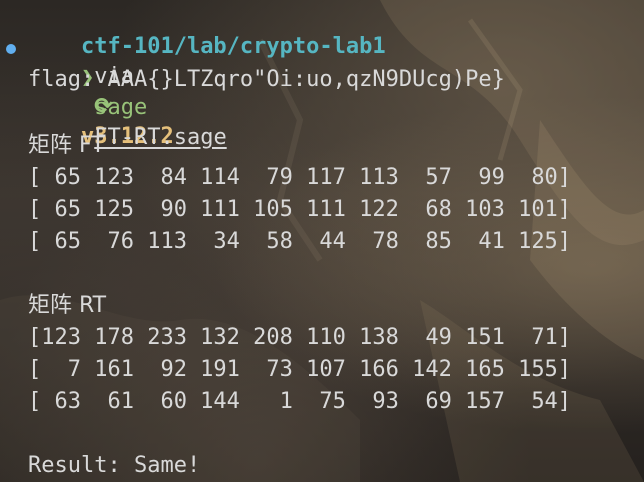 This screenshot has height=482, width=644. I want to click on command-argument: FT-RT.sage, so click(160, 137).